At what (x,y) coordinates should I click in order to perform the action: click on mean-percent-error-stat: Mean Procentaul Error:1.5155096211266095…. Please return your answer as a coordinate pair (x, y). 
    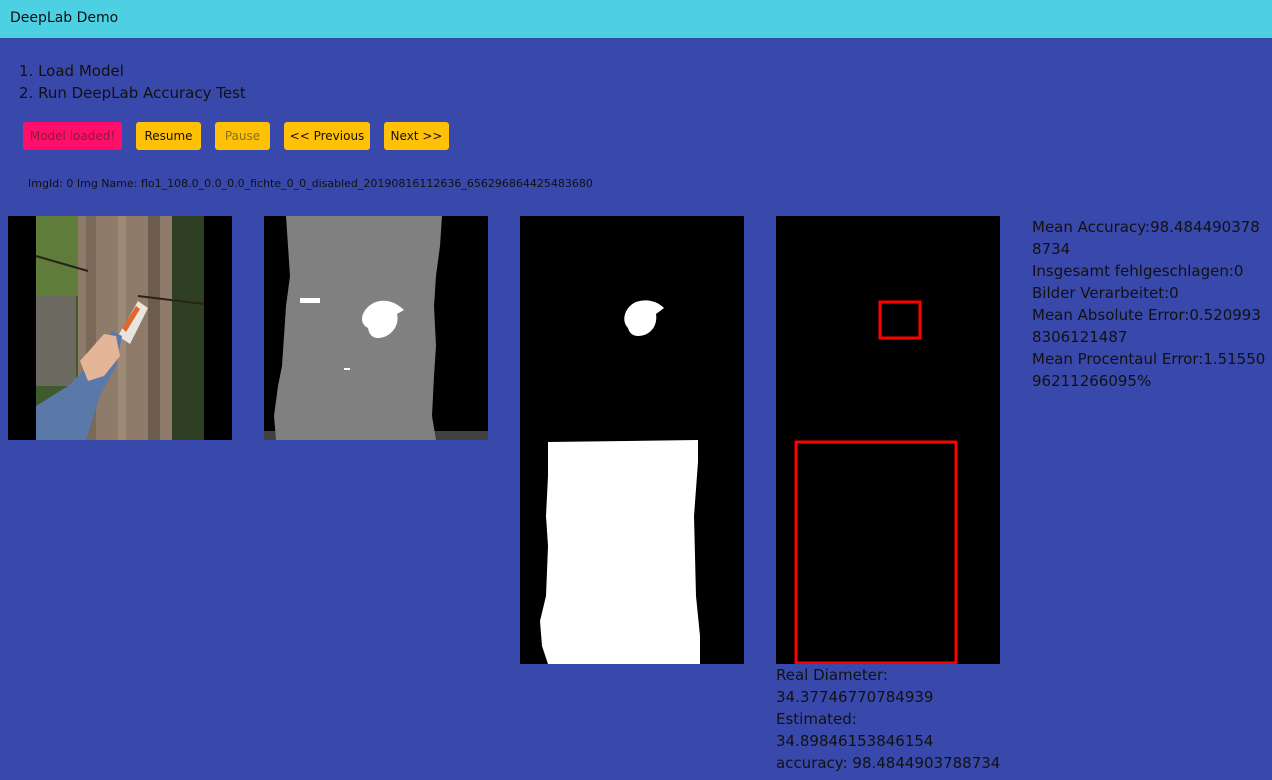
    Looking at the image, I should click on (1149, 370).